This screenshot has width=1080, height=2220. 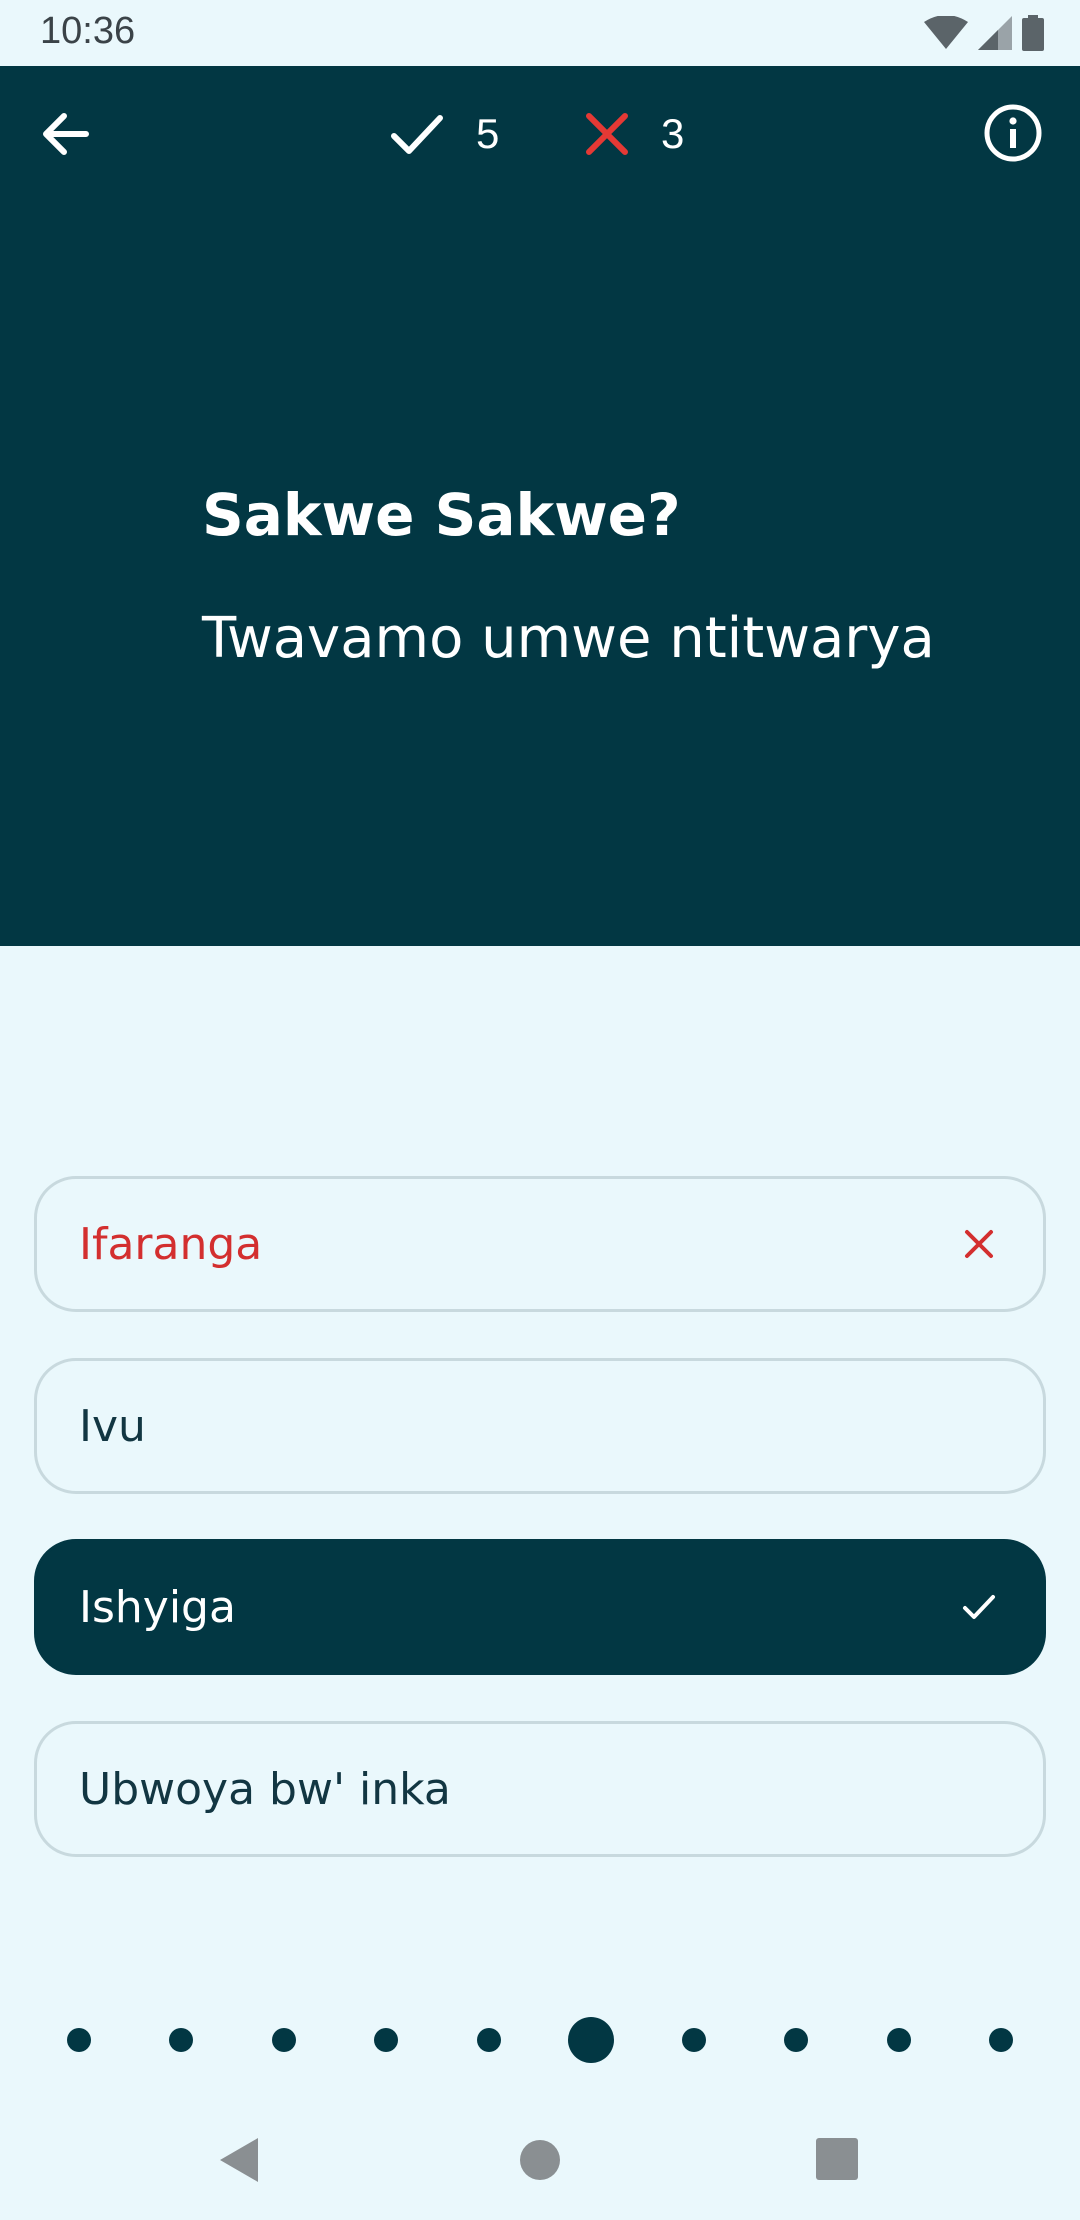 I want to click on correct-count: 5, so click(x=488, y=133).